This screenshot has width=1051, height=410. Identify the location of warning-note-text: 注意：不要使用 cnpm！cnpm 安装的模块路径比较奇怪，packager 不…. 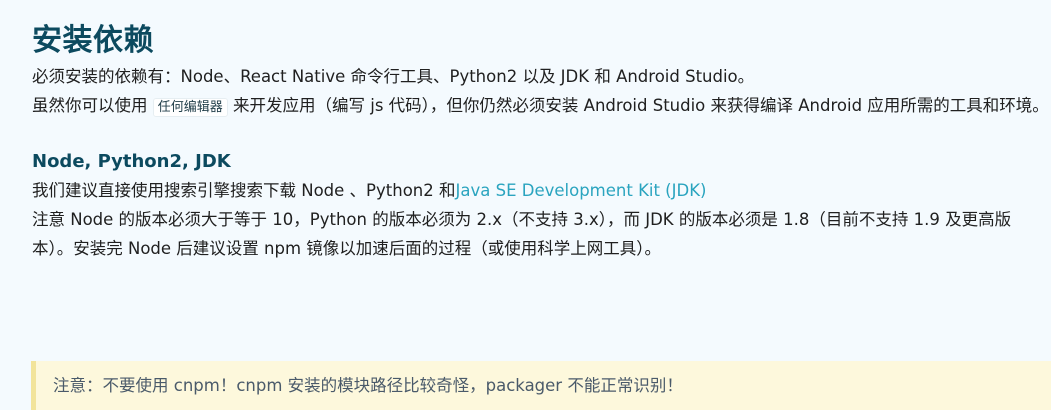
(368, 385).